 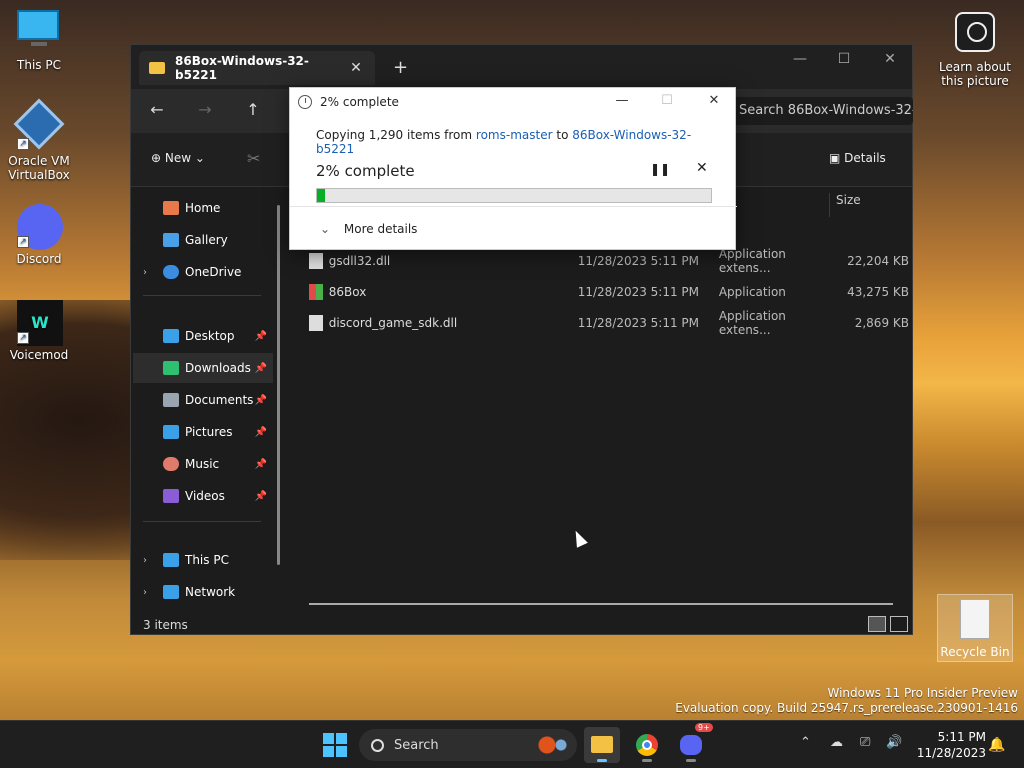 I want to click on taskbar-search: Search, so click(x=468, y=745).